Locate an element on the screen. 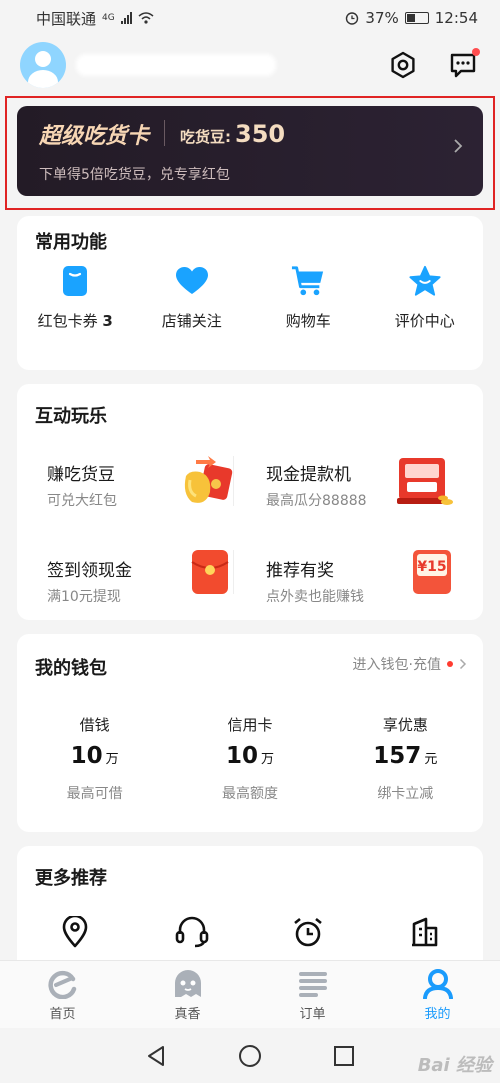 The image size is (500, 1083). unread-dot is located at coordinates (476, 52).